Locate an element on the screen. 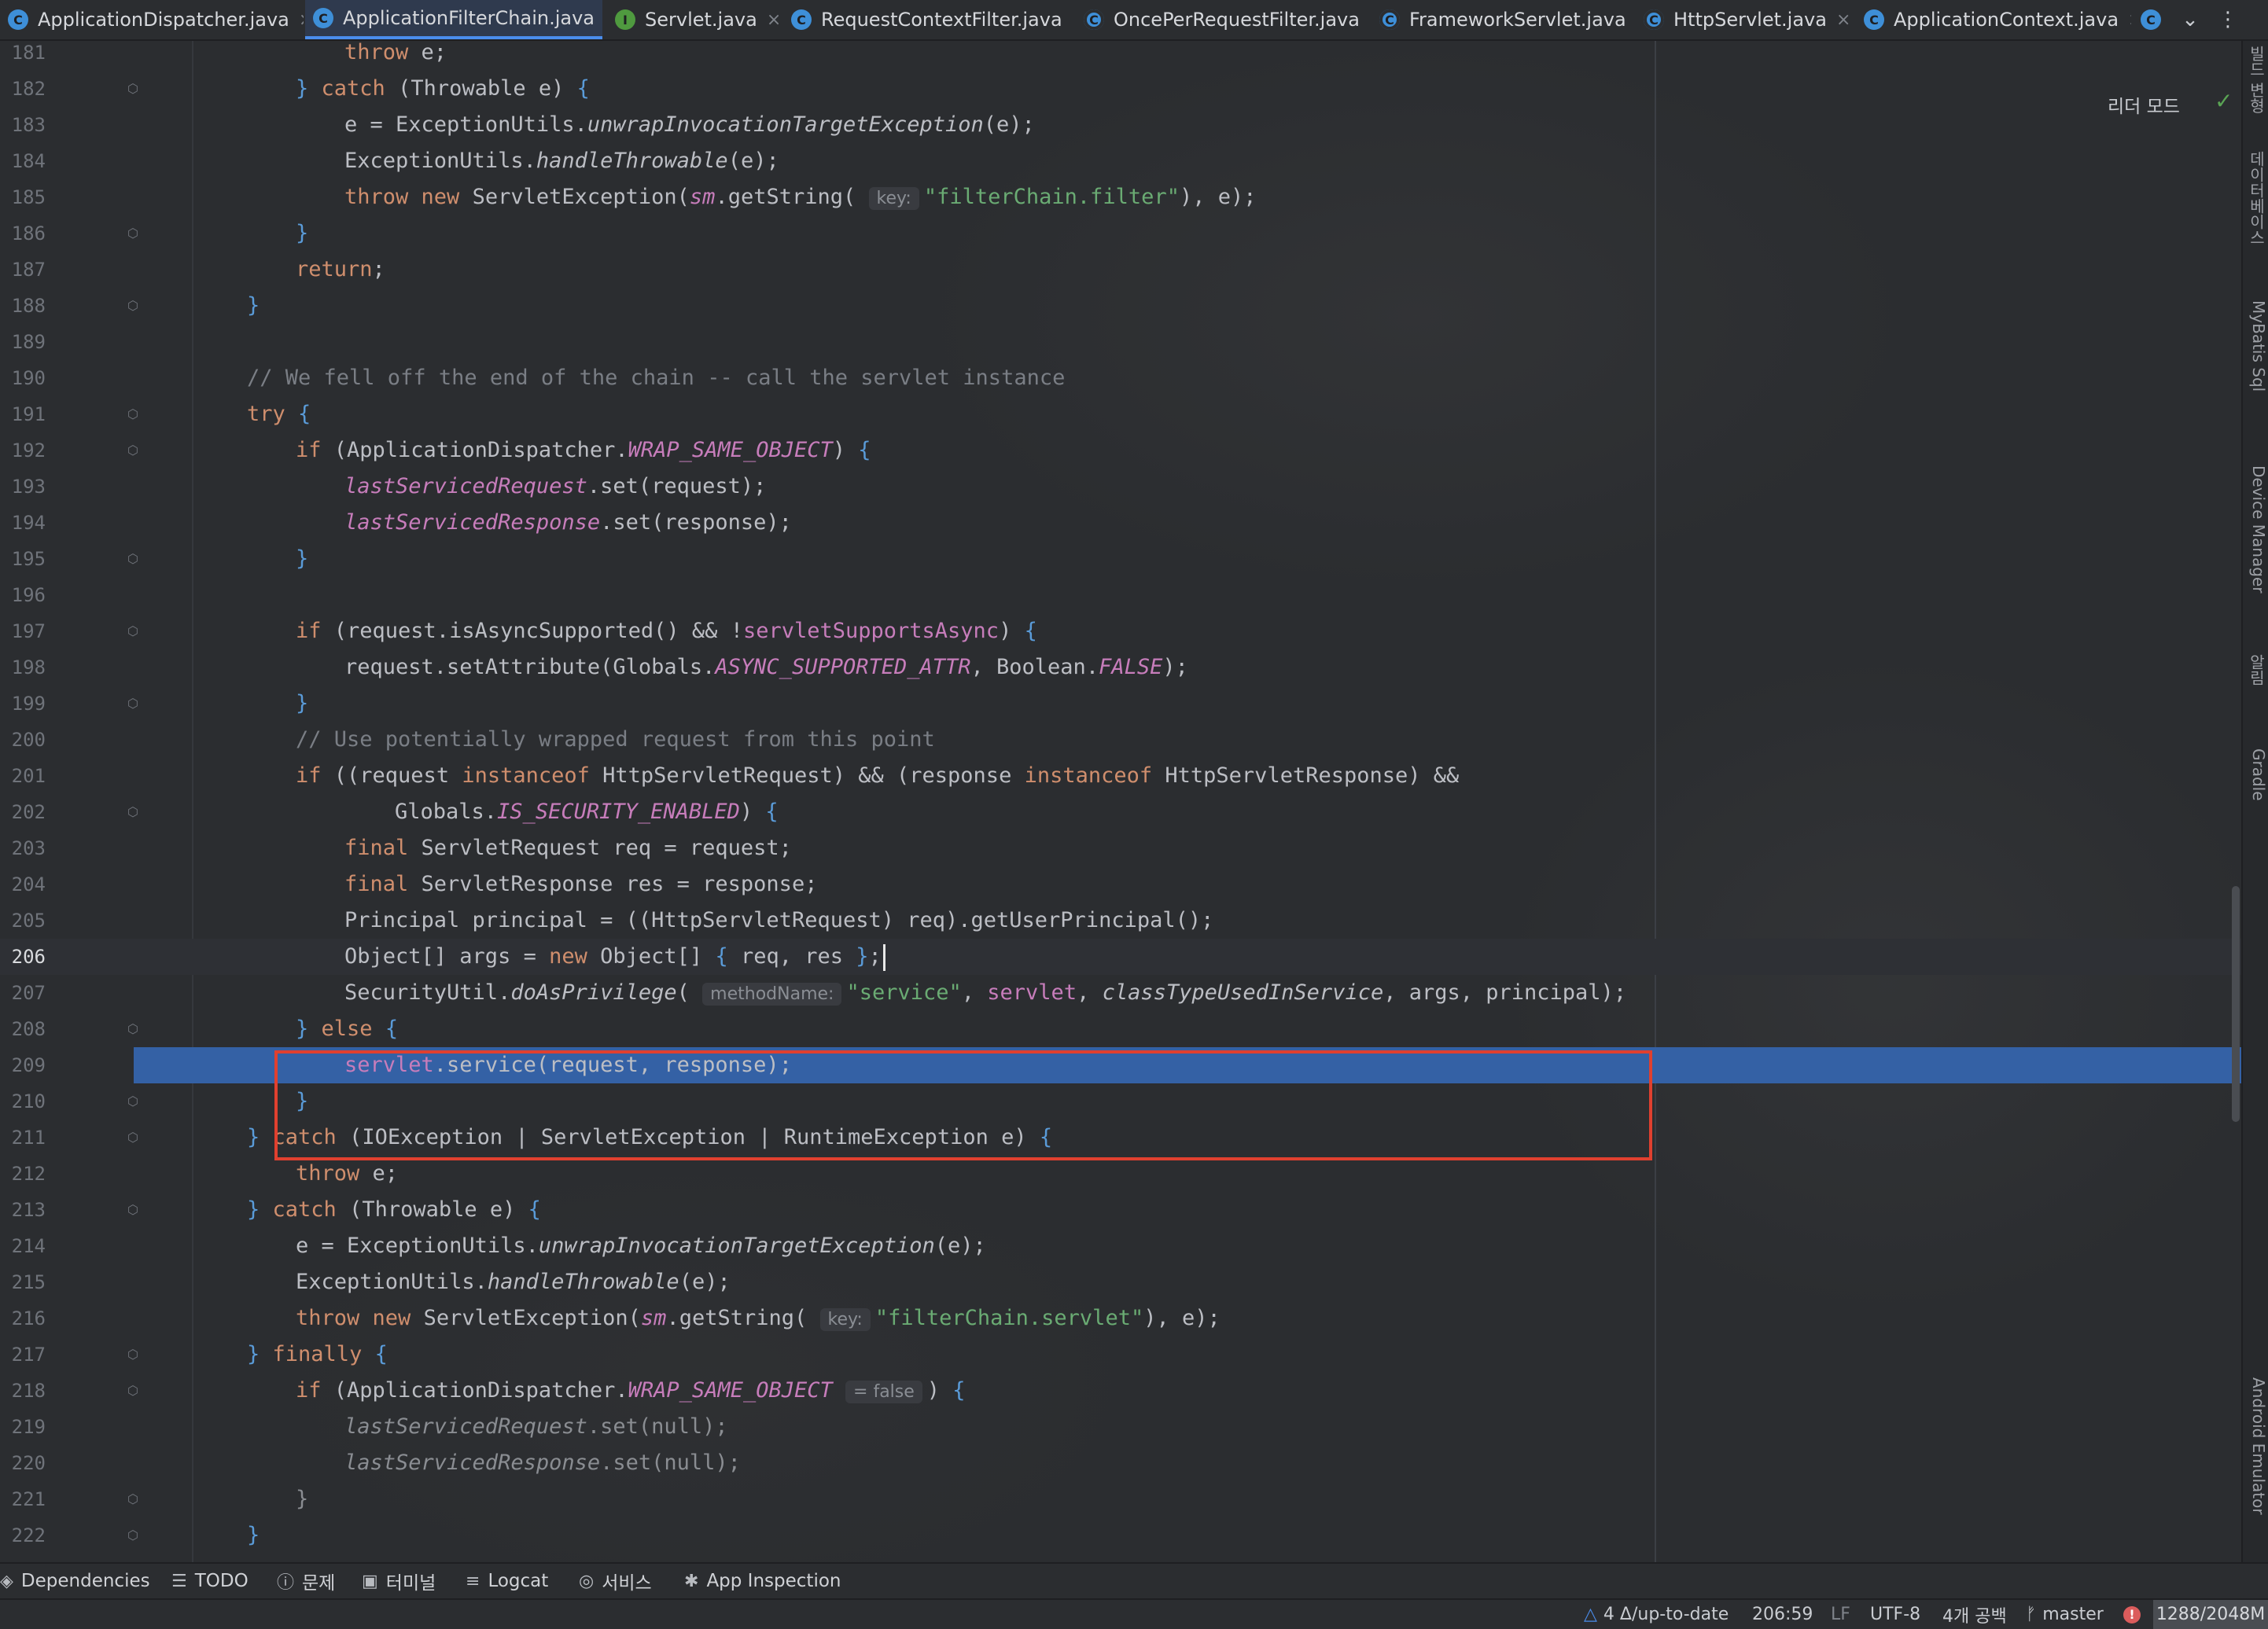  line-number: 211 is located at coordinates (28, 1138).